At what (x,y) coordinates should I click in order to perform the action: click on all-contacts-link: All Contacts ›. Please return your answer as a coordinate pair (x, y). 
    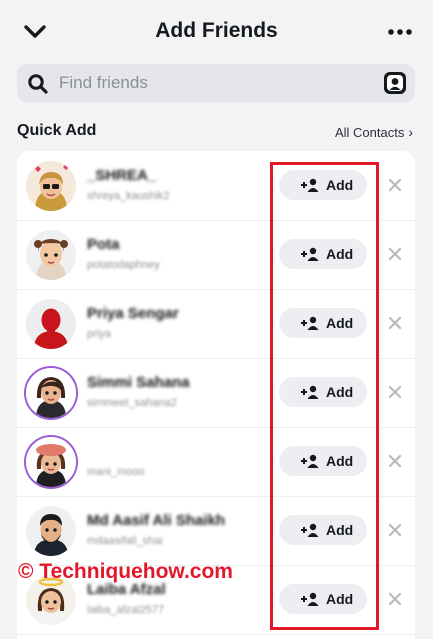
    Looking at the image, I should click on (374, 132).